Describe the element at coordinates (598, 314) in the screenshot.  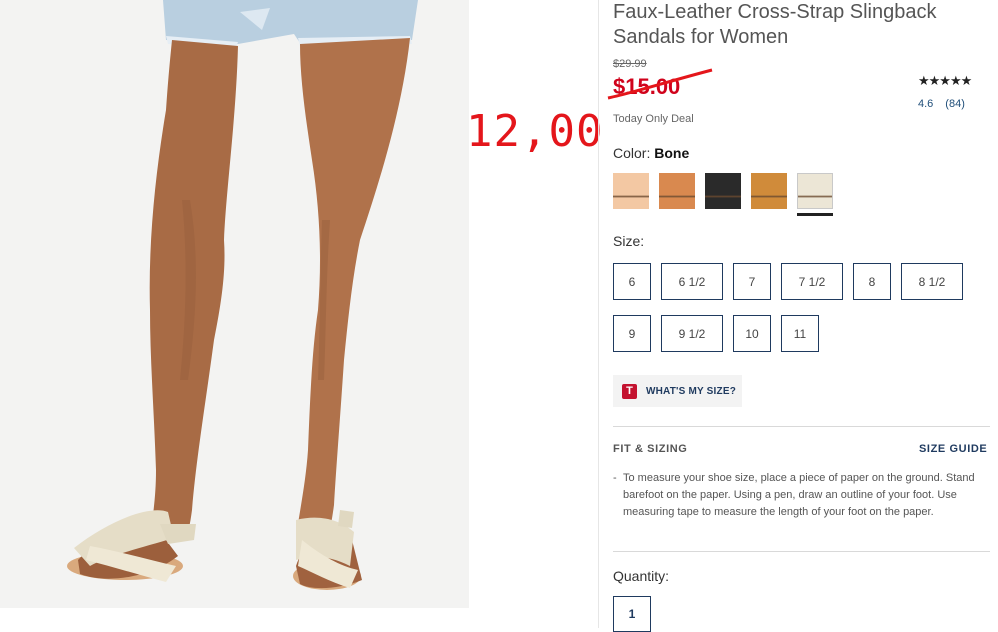
I see `column-divider` at that location.